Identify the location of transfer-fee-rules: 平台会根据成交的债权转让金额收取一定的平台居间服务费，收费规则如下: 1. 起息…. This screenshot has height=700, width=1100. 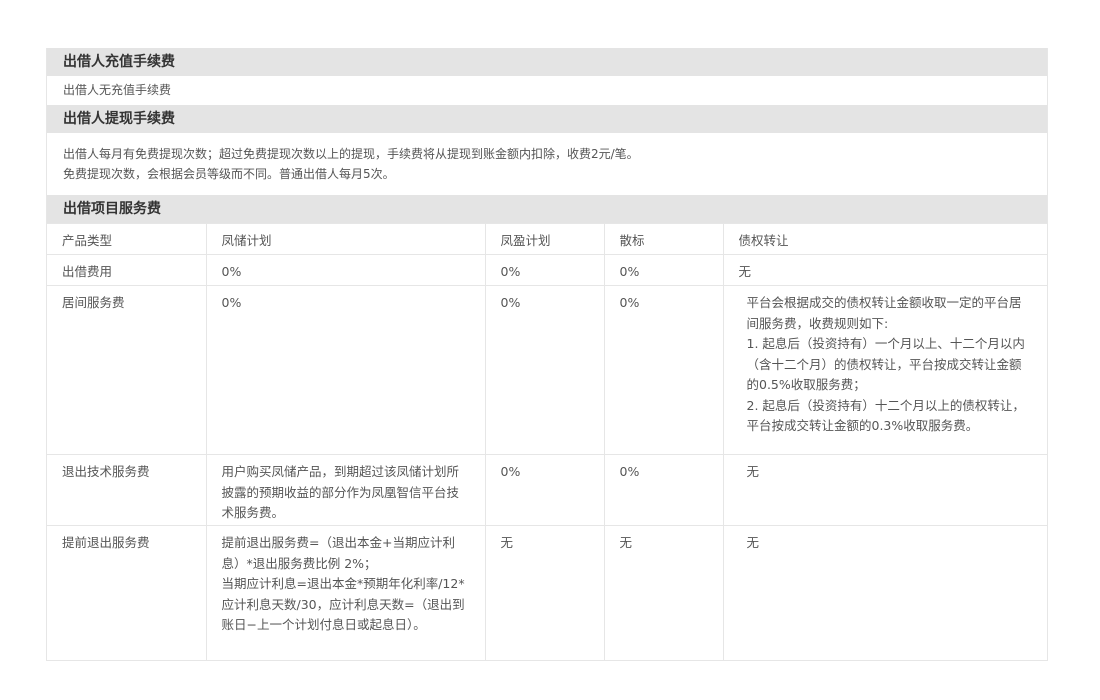
(885, 364).